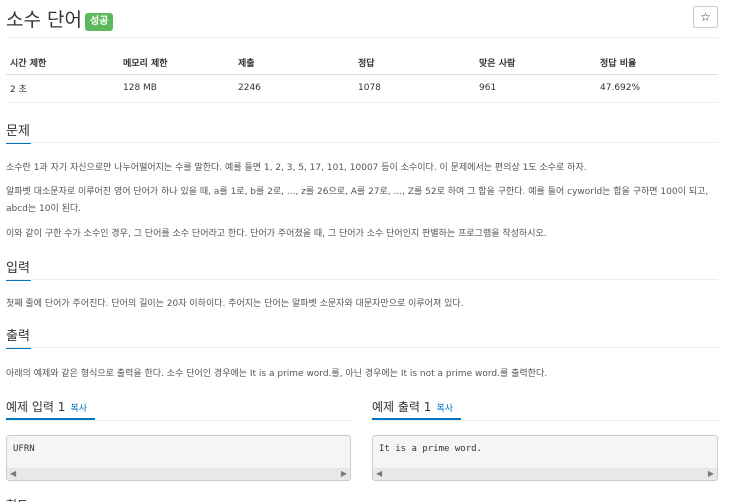 This screenshot has height=502, width=735. What do you see at coordinates (430, 449) in the screenshot?
I see `example-output-code: It is a prime word.` at bounding box center [430, 449].